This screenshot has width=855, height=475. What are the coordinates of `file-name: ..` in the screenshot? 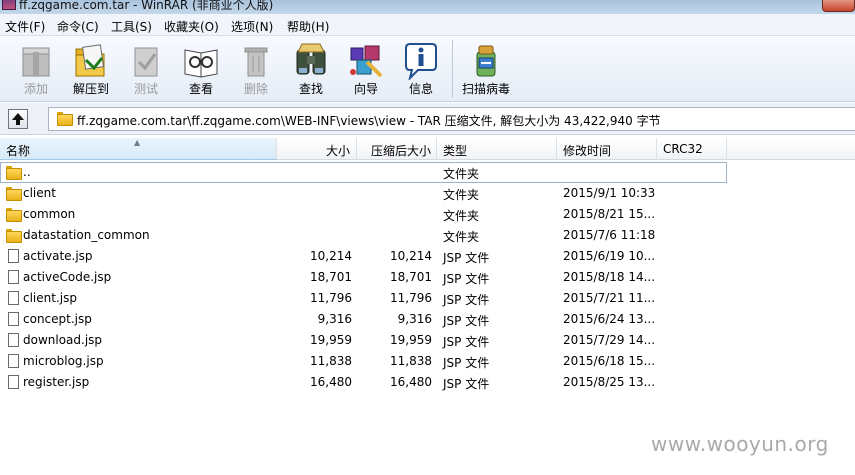 It's located at (27, 172).